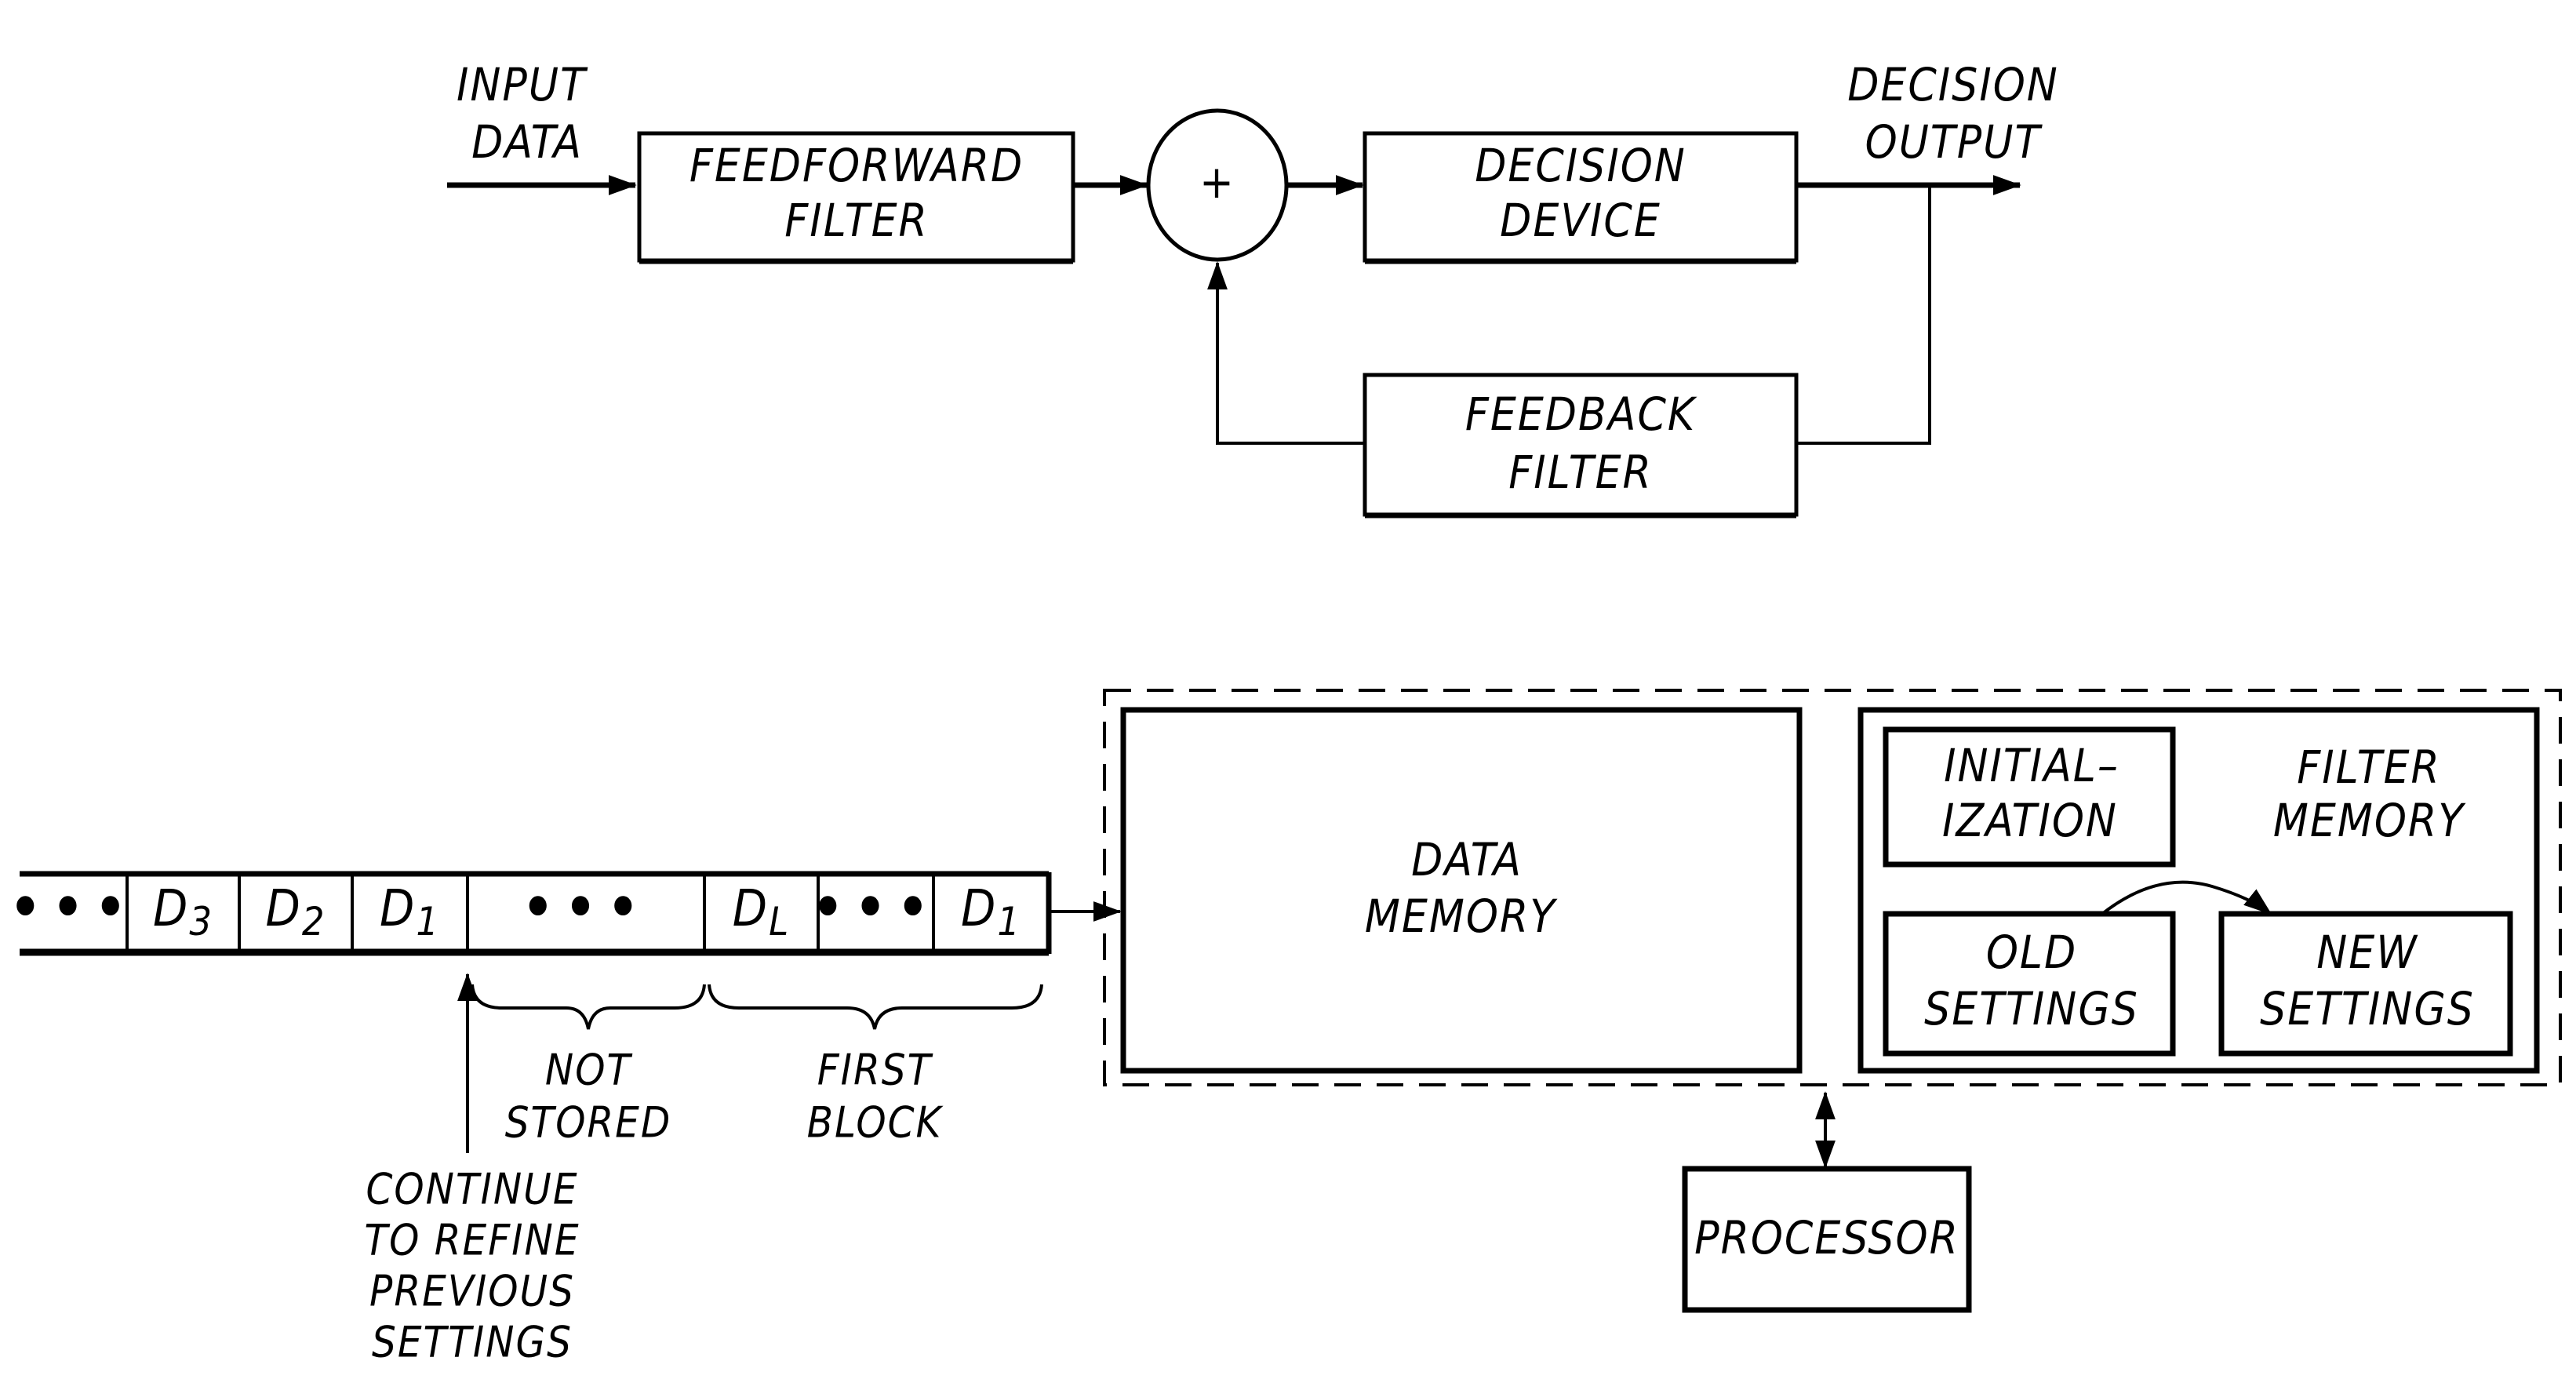  I want to click on input-data-label-line1: INPUT, so click(522, 85).